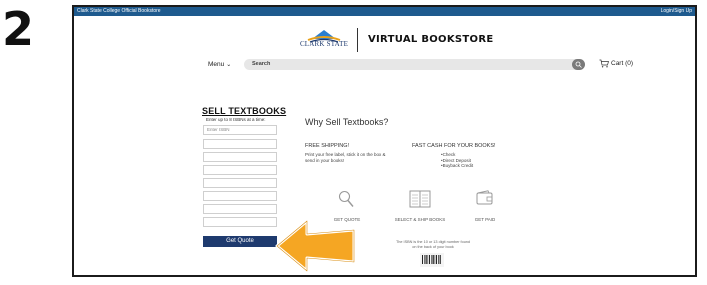 The width and height of the screenshot is (707, 285). What do you see at coordinates (244, 111) in the screenshot?
I see `sell-textbooks-title: SELL TEXTBOOKS` at bounding box center [244, 111].